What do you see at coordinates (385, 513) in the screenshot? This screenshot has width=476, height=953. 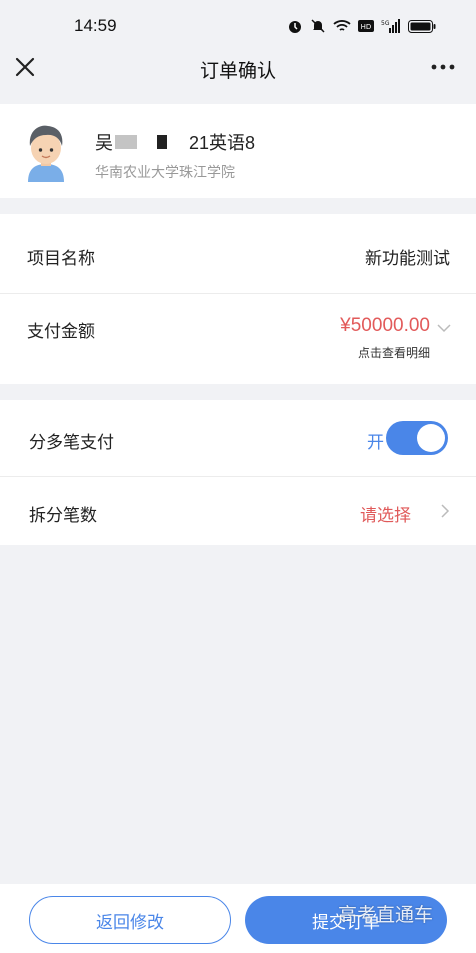 I see `split-count-select: 请选择` at bounding box center [385, 513].